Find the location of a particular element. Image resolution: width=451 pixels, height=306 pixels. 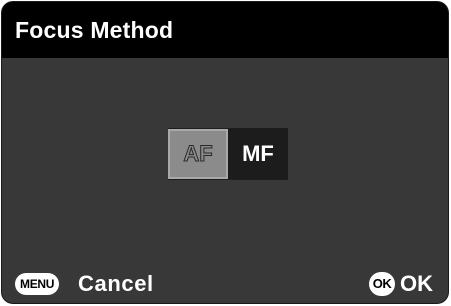

focus-method-selector: AF MF is located at coordinates (228, 154).